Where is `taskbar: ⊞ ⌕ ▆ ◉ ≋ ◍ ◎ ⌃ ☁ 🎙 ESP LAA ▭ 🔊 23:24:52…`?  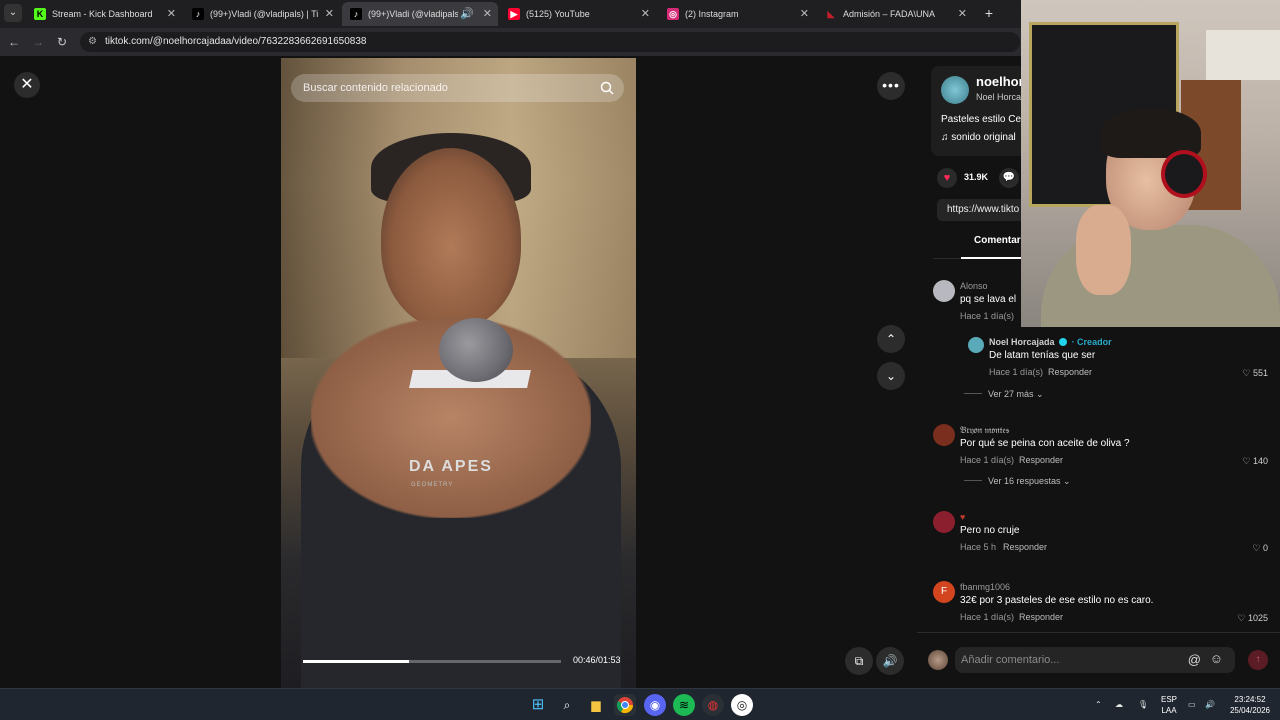 taskbar: ⊞ ⌕ ▆ ◉ ≋ ◍ ◎ ⌃ ☁ 🎙 ESP LAA ▭ 🔊 23:24:52… is located at coordinates (640, 704).